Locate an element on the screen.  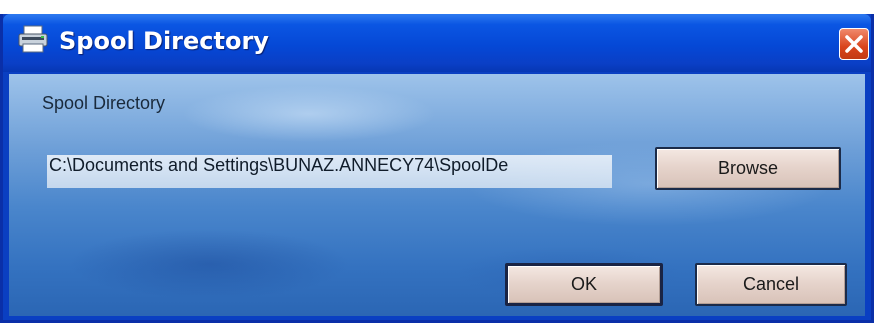
close-button is located at coordinates (854, 44).